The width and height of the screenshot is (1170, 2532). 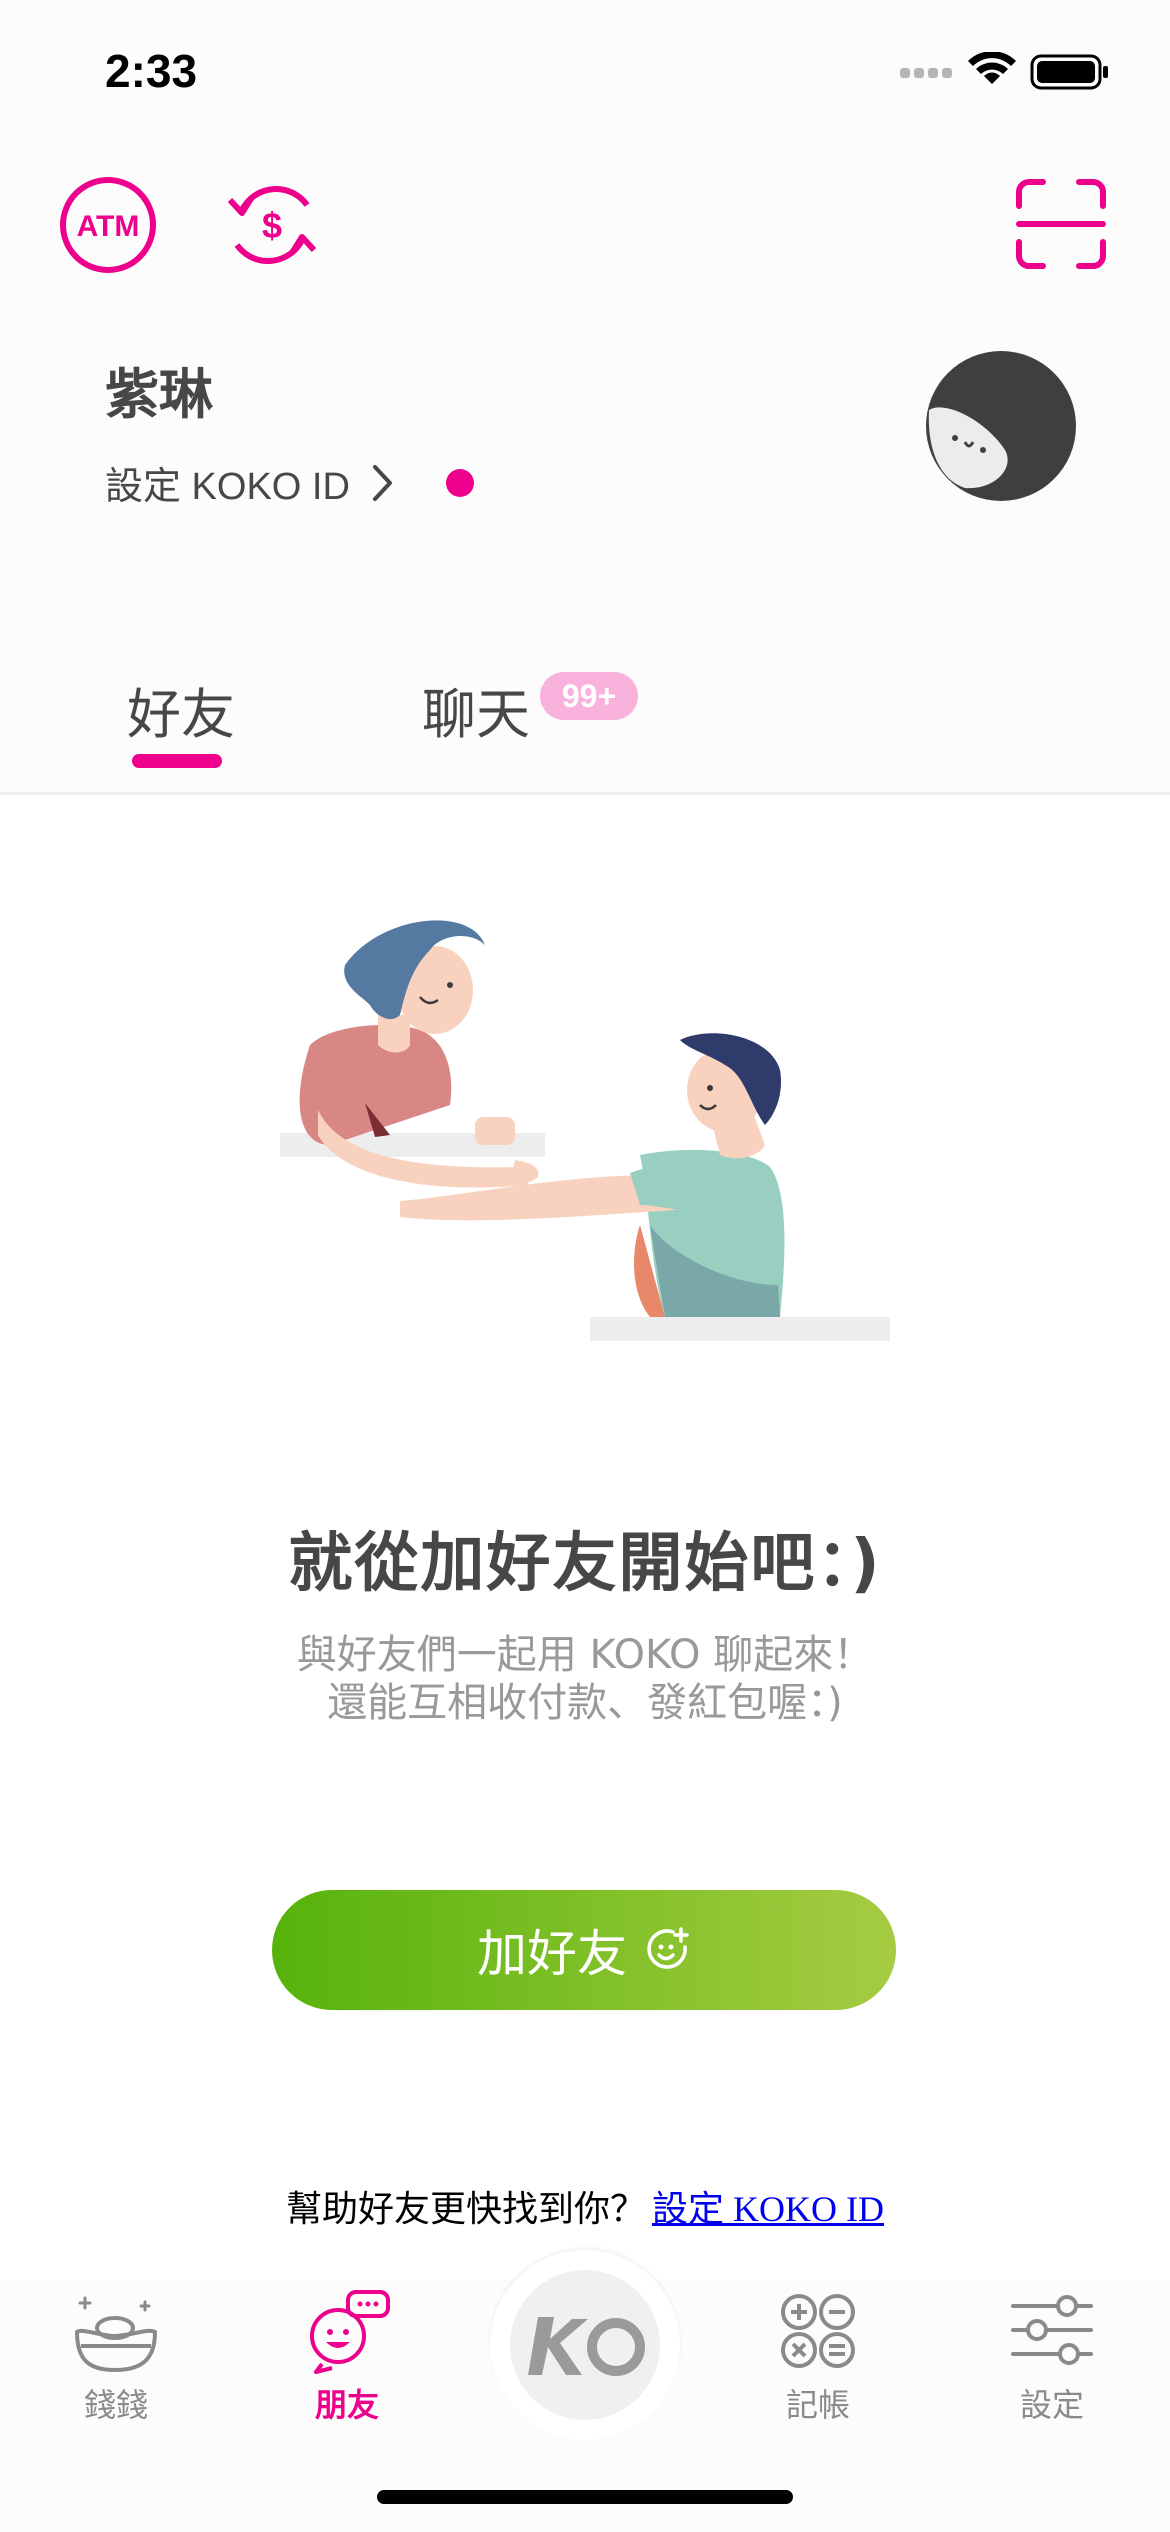 I want to click on currency-exchange-icon: $, so click(x=272, y=225).